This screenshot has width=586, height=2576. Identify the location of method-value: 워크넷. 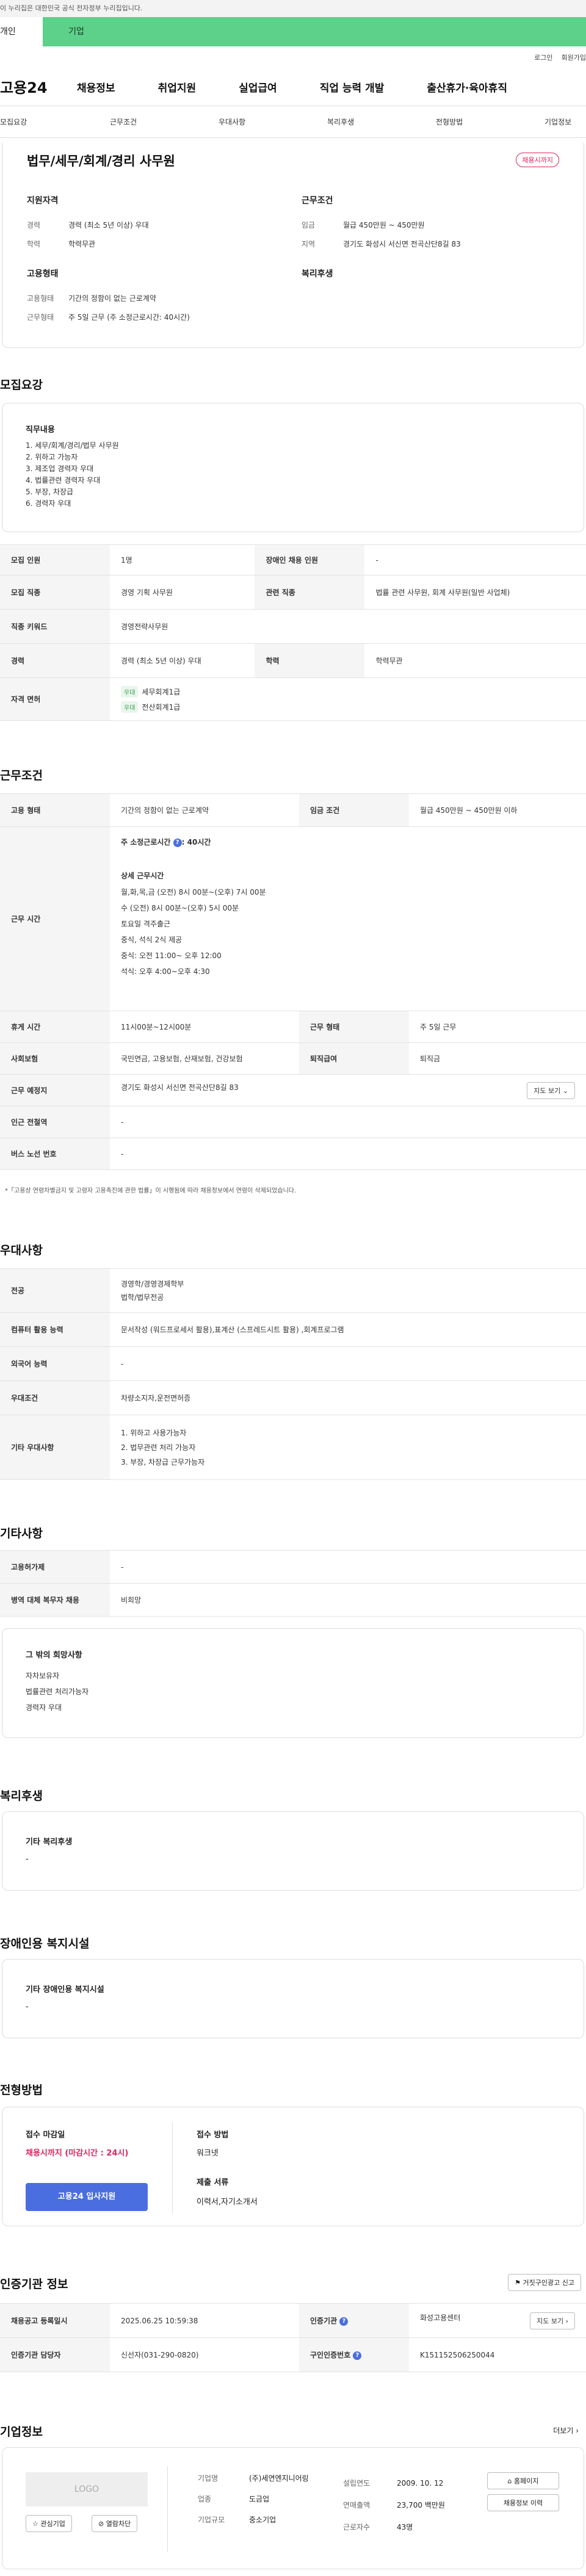
(208, 2153).